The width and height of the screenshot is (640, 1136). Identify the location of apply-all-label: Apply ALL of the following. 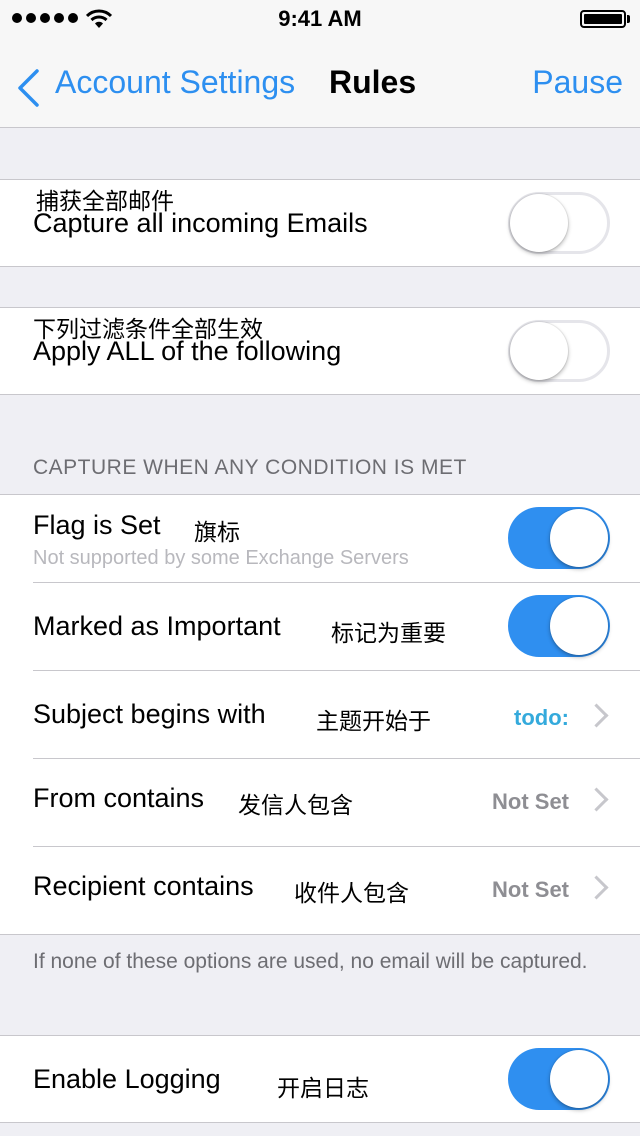
(187, 351).